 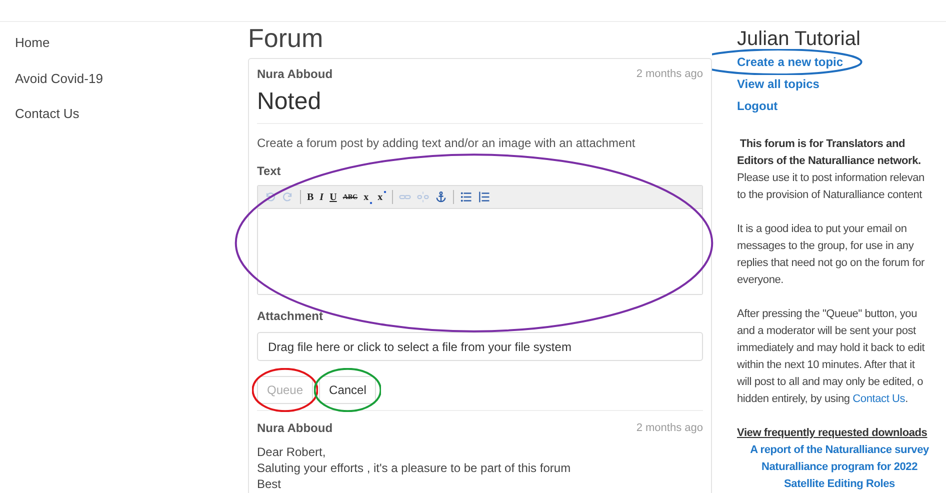 What do you see at coordinates (322, 197) in the screenshot?
I see `italic-button: I` at bounding box center [322, 197].